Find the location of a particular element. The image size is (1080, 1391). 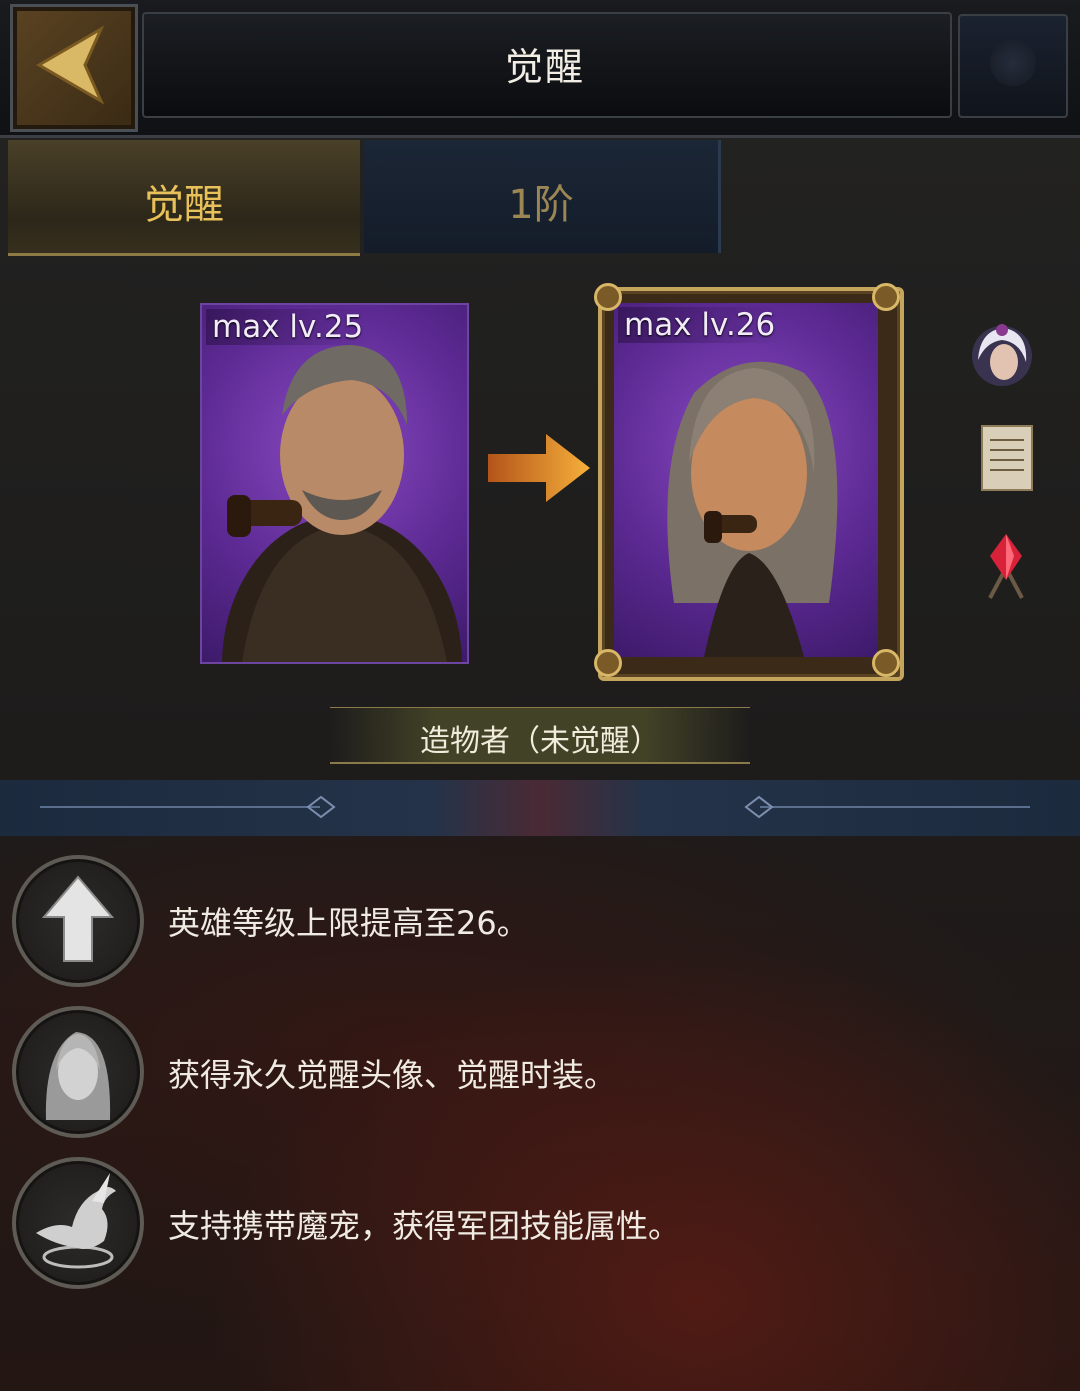

feature-text: 英雄等级上限提高至26。 is located at coordinates (348, 923).